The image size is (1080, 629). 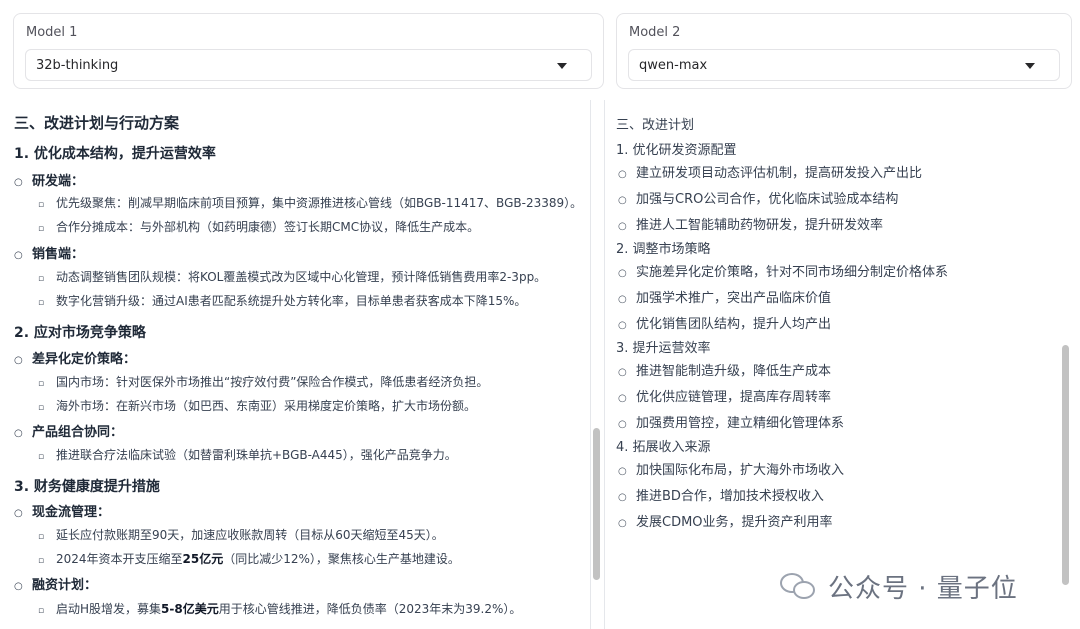 I want to click on model-2-dropdown: qwen-max, so click(x=844, y=65).